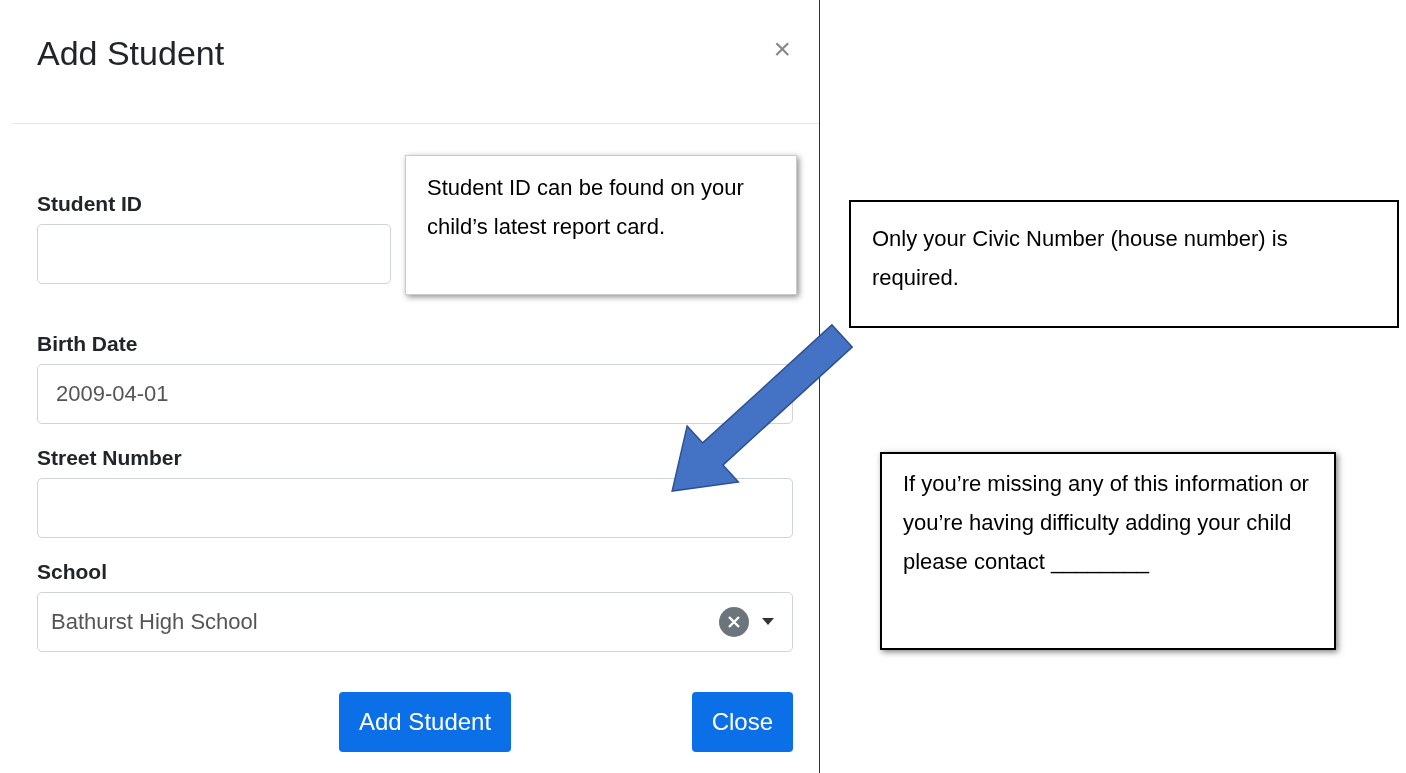 Image resolution: width=1406 pixels, height=773 pixels. I want to click on modal-button: Close, so click(742, 722).